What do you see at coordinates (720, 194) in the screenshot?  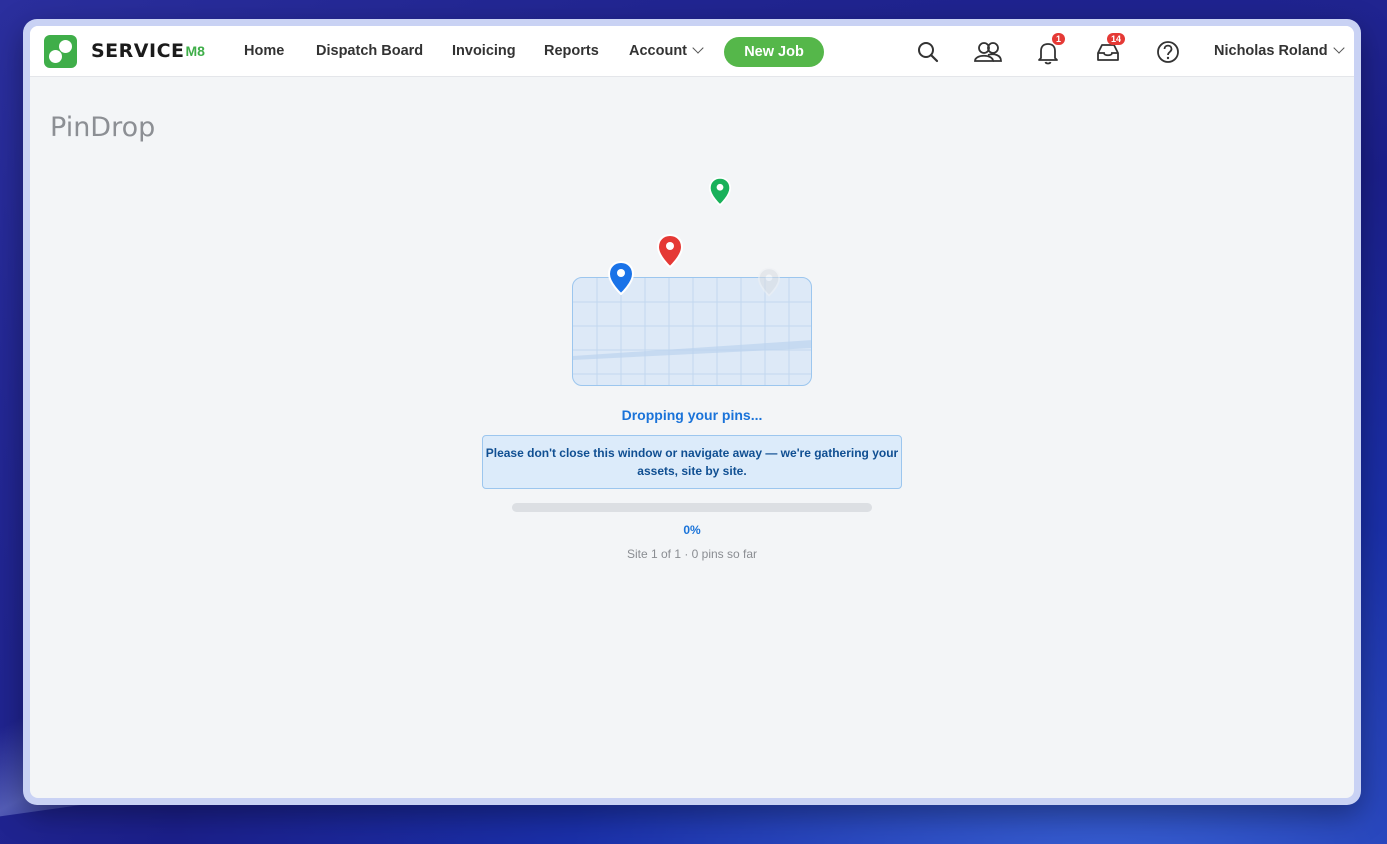 I see `pin-green-icon` at bounding box center [720, 194].